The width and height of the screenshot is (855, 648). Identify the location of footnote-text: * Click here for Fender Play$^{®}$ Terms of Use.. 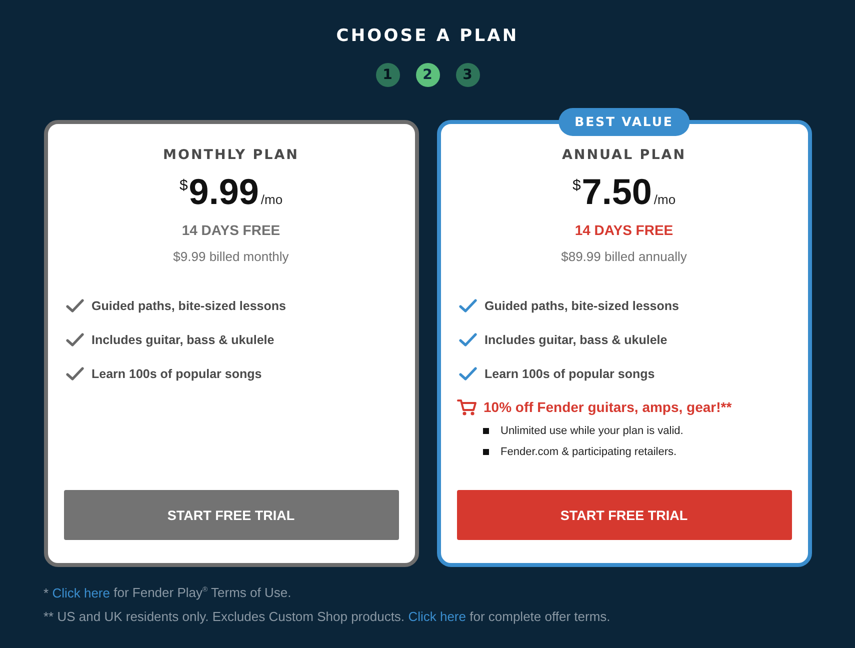
(168, 593).